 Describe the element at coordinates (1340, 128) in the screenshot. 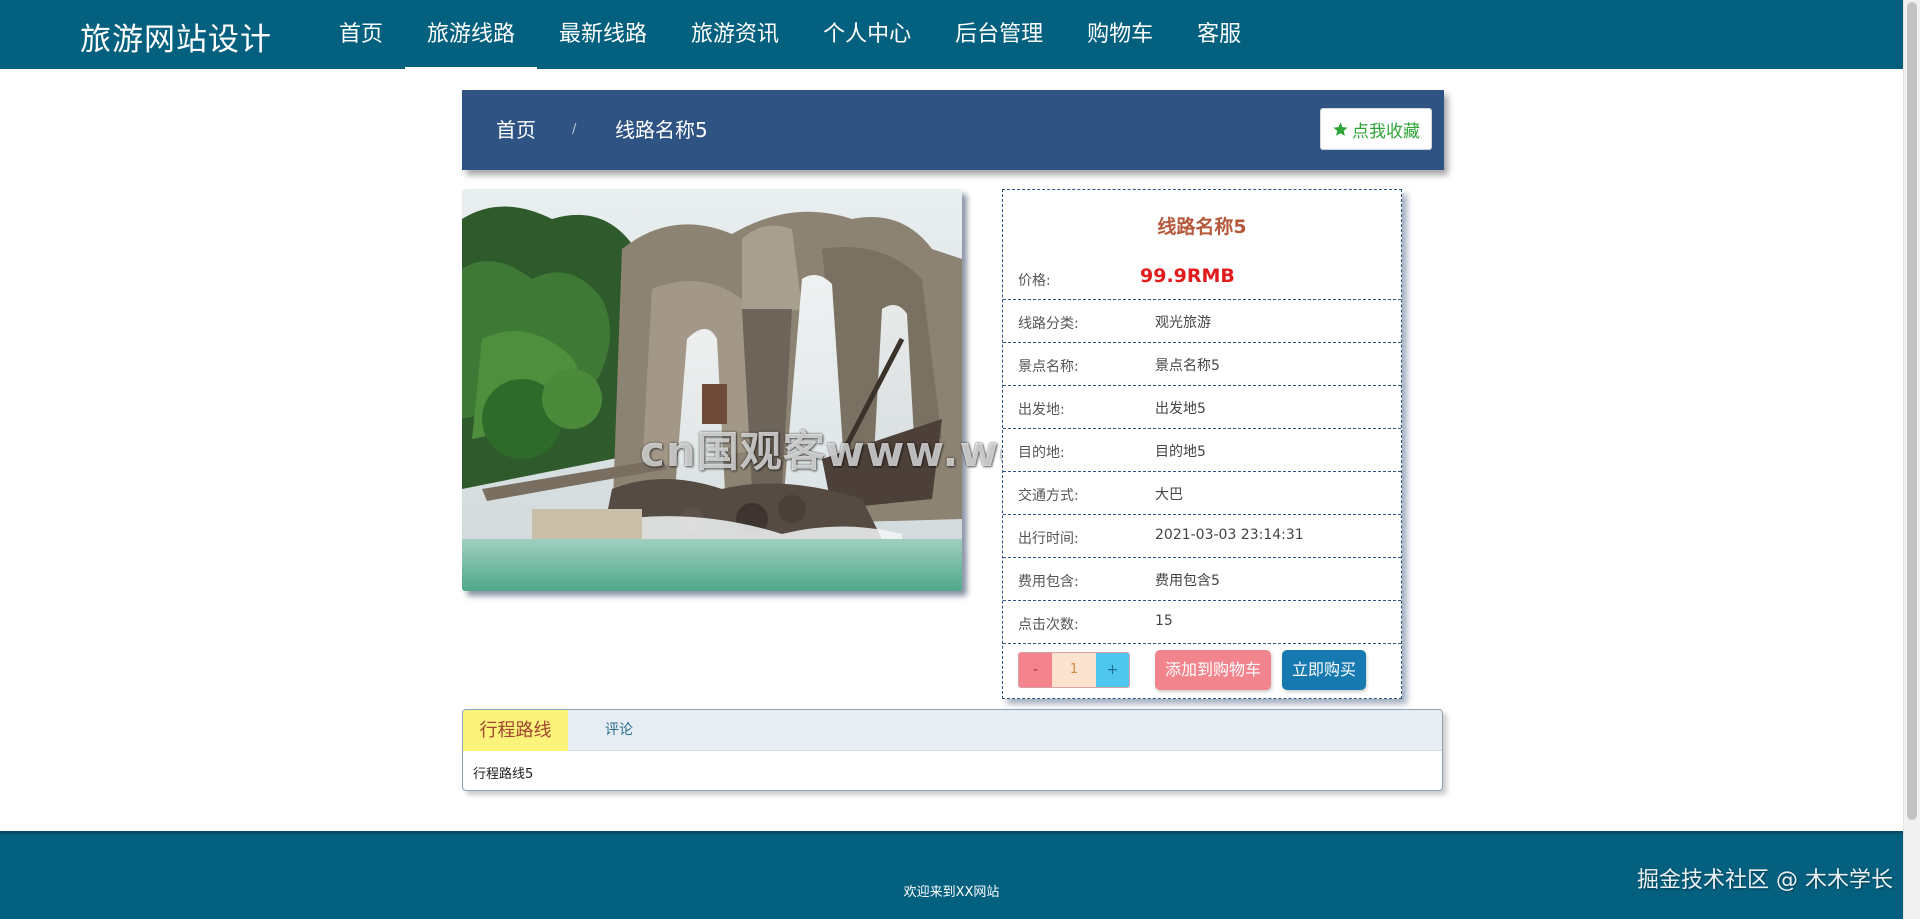

I see `star-icon` at that location.